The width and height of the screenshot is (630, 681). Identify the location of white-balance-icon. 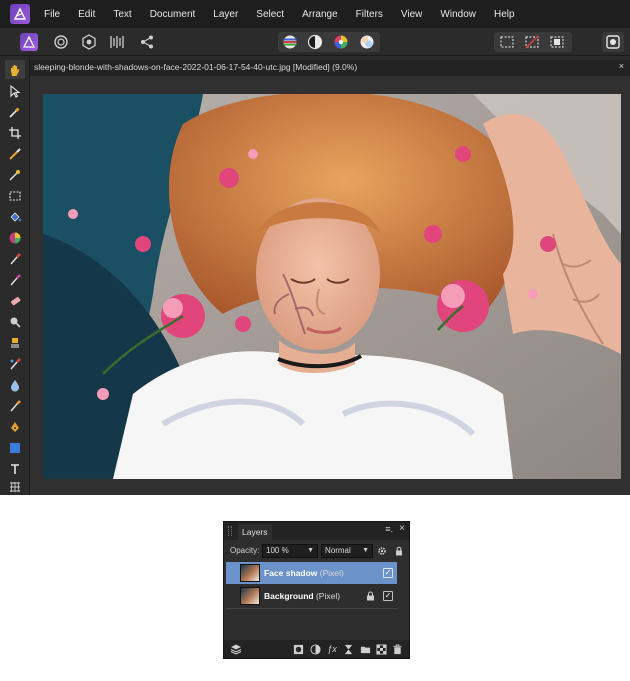
(367, 42).